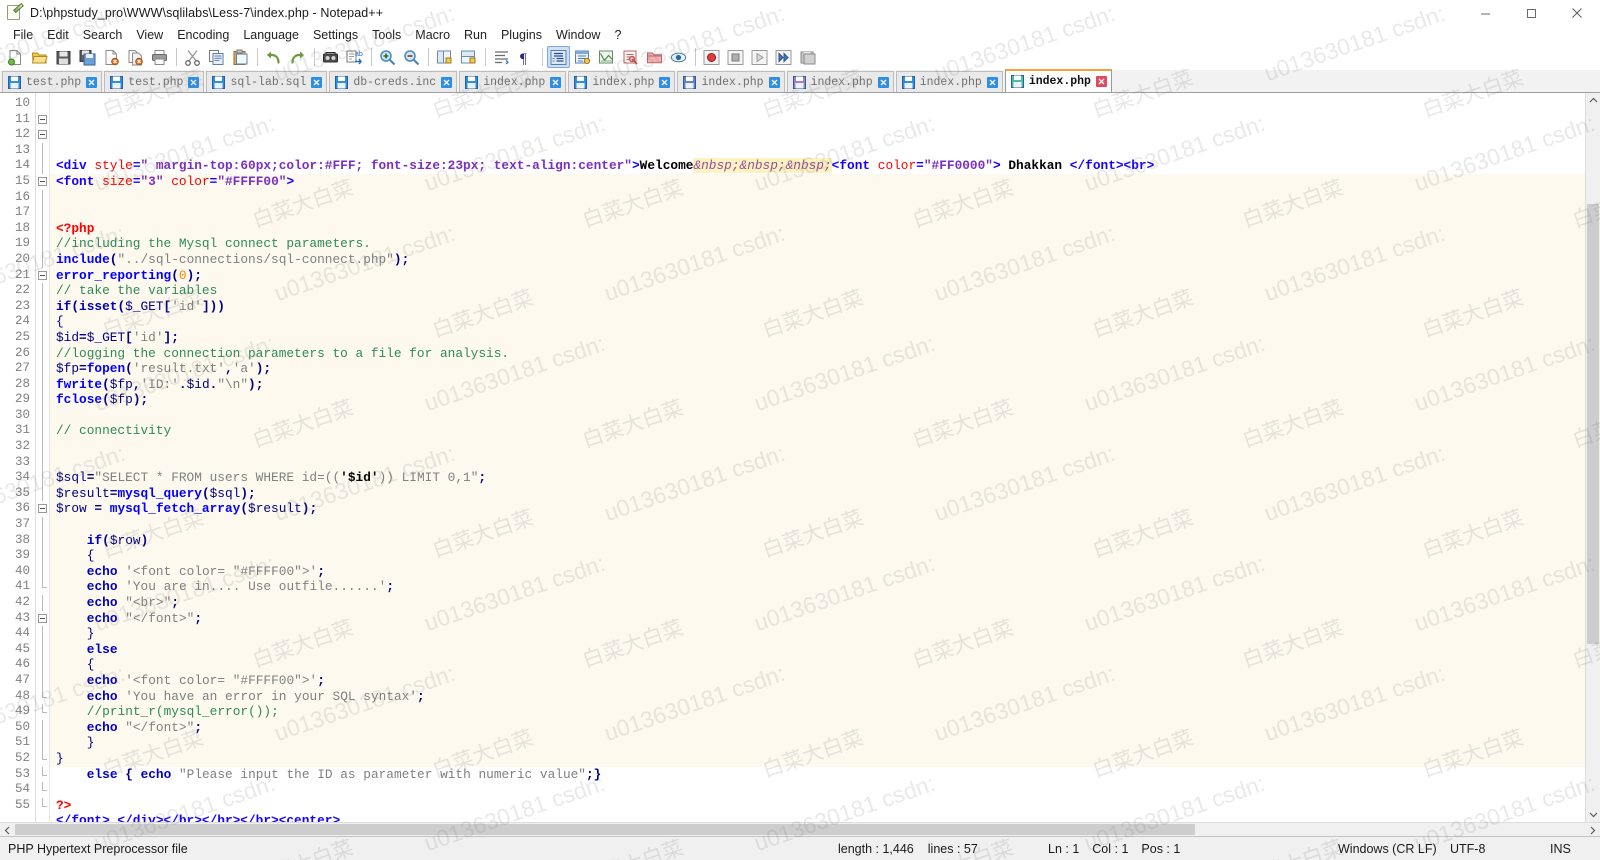 The width and height of the screenshot is (1600, 860). I want to click on close-button, so click(1577, 13).